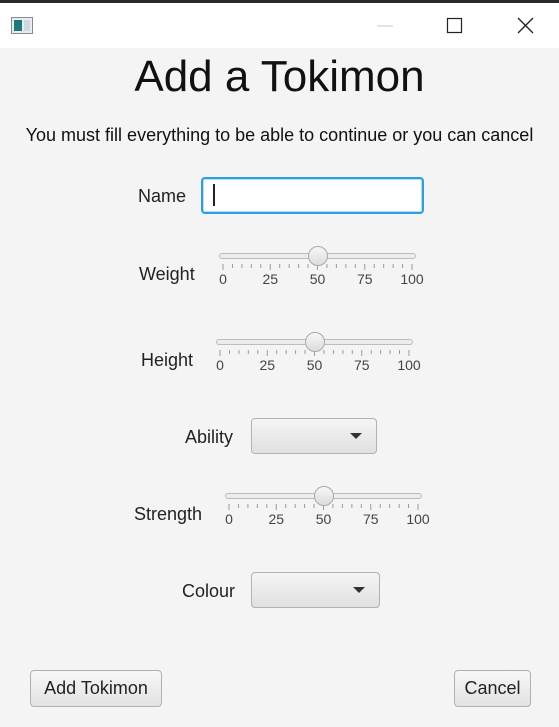 The height and width of the screenshot is (727, 559). What do you see at coordinates (167, 274) in the screenshot?
I see `weight-label: Weight` at bounding box center [167, 274].